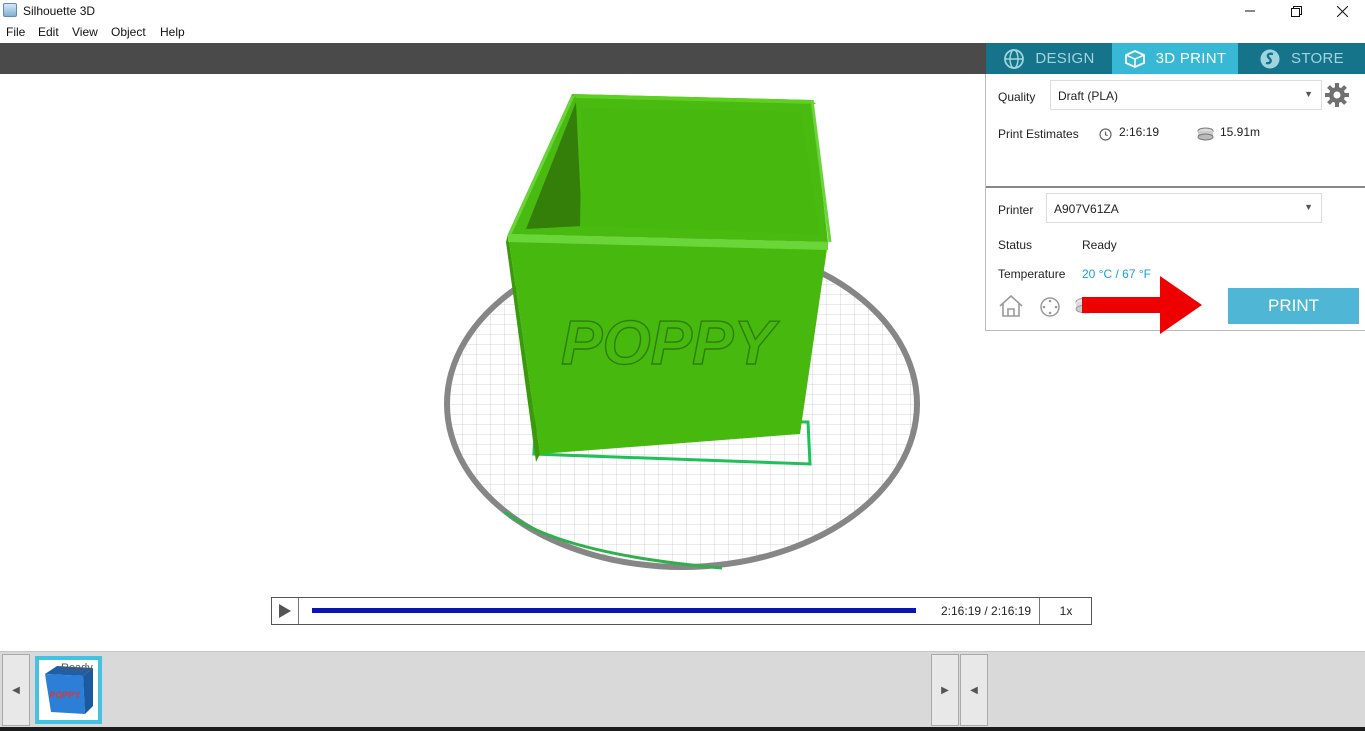  I want to click on title-bar: Silhouette 3D, so click(682, 11).